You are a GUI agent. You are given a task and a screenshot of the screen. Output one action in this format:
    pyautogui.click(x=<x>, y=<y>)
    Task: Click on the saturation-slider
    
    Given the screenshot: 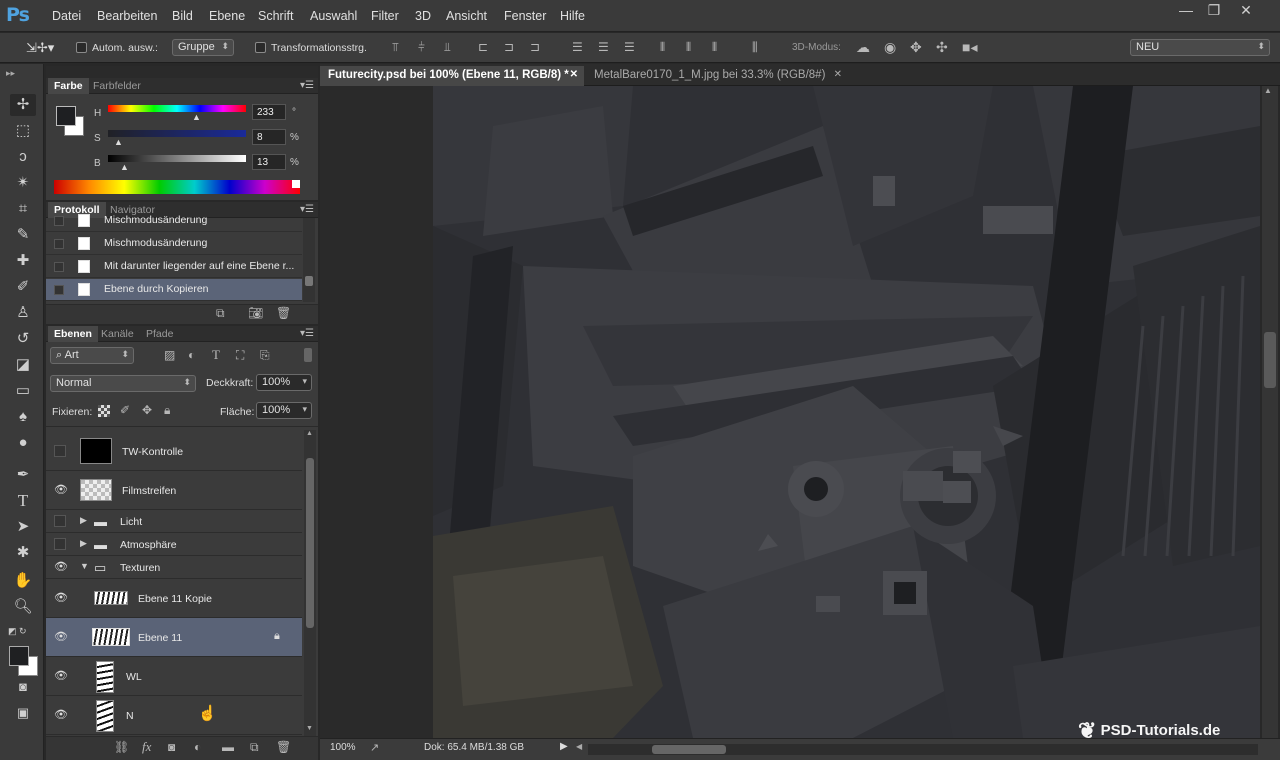 What is the action you would take?
    pyautogui.click(x=177, y=133)
    